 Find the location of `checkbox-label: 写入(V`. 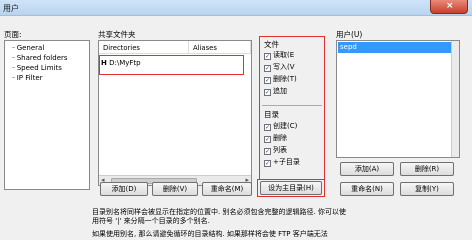

checkbox-label: 写入(V is located at coordinates (284, 67).